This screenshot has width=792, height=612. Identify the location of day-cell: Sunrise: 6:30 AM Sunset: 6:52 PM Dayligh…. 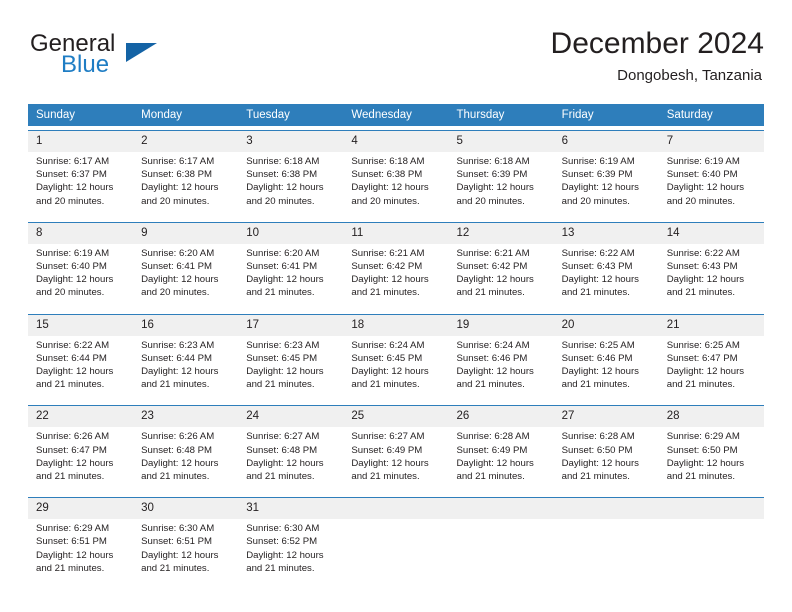
(290, 551).